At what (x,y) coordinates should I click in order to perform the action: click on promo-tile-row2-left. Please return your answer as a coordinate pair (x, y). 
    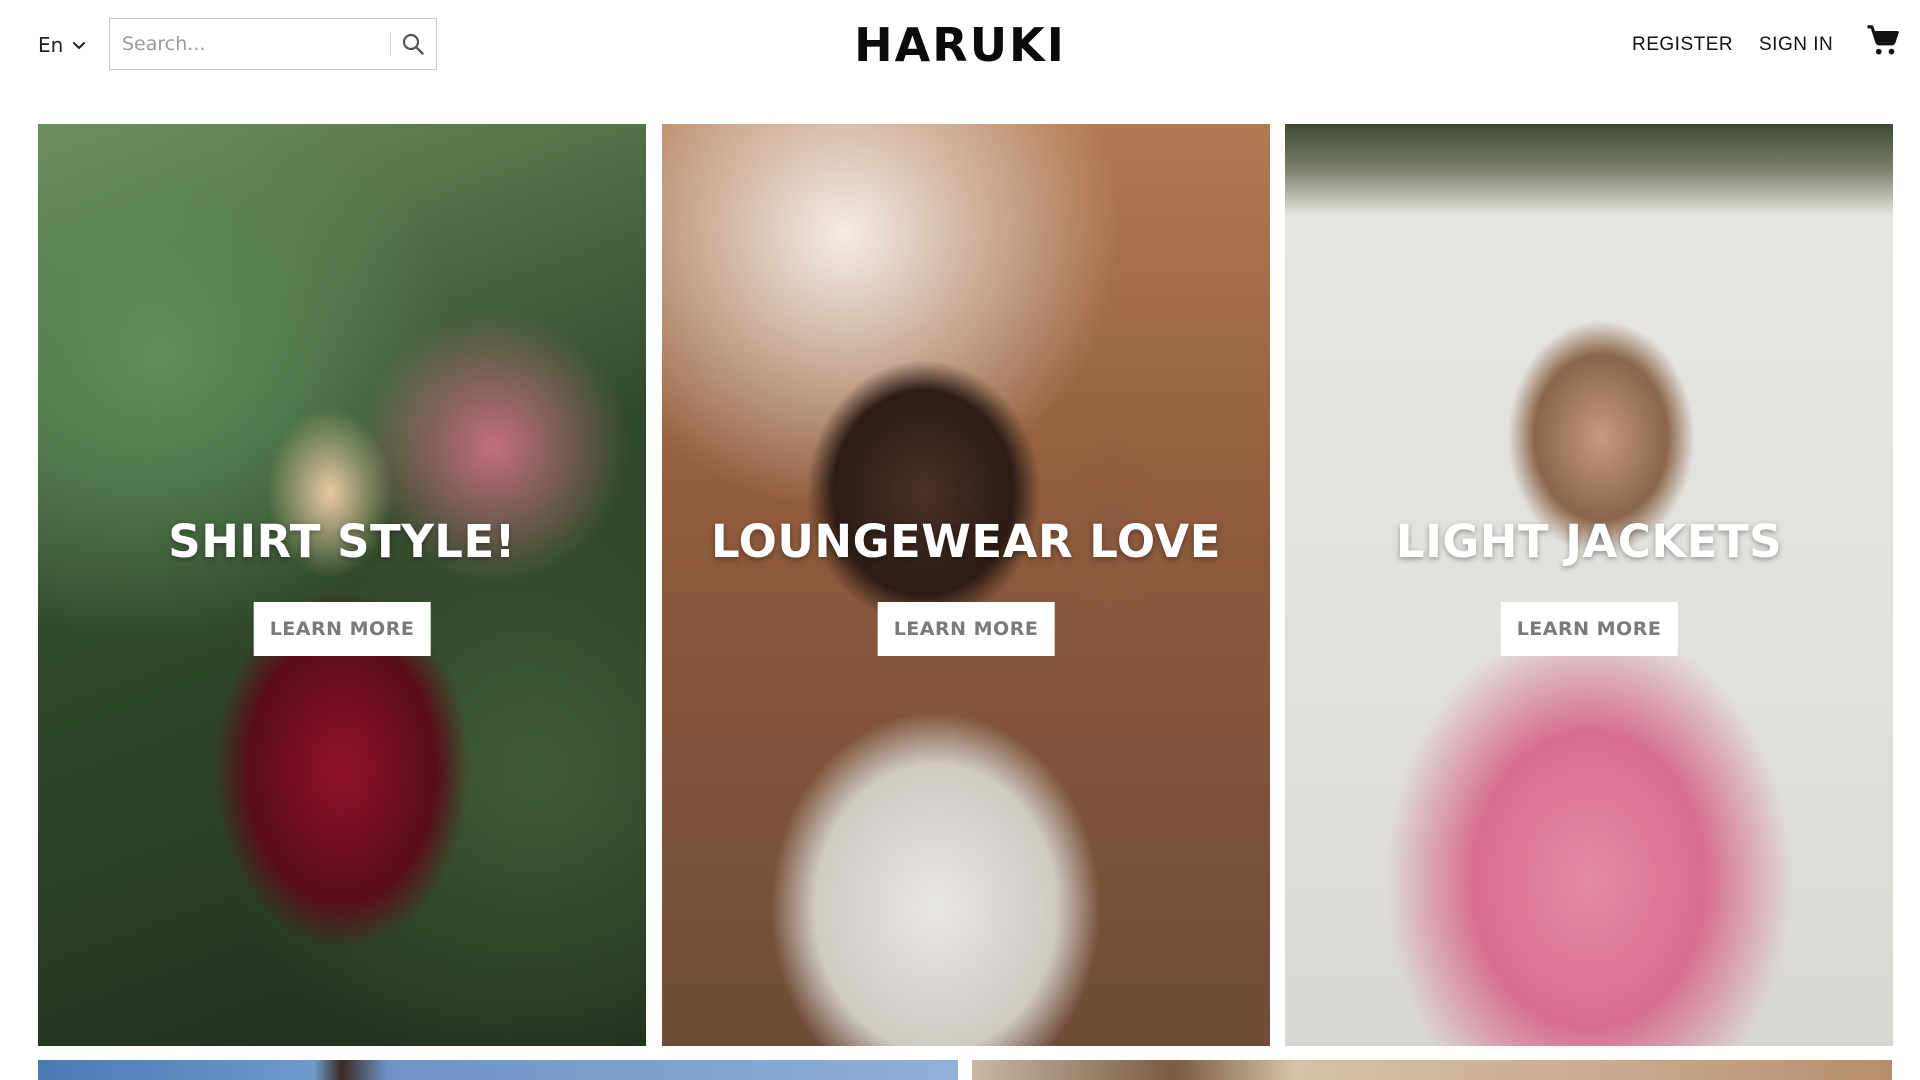
    Looking at the image, I should click on (498, 1070).